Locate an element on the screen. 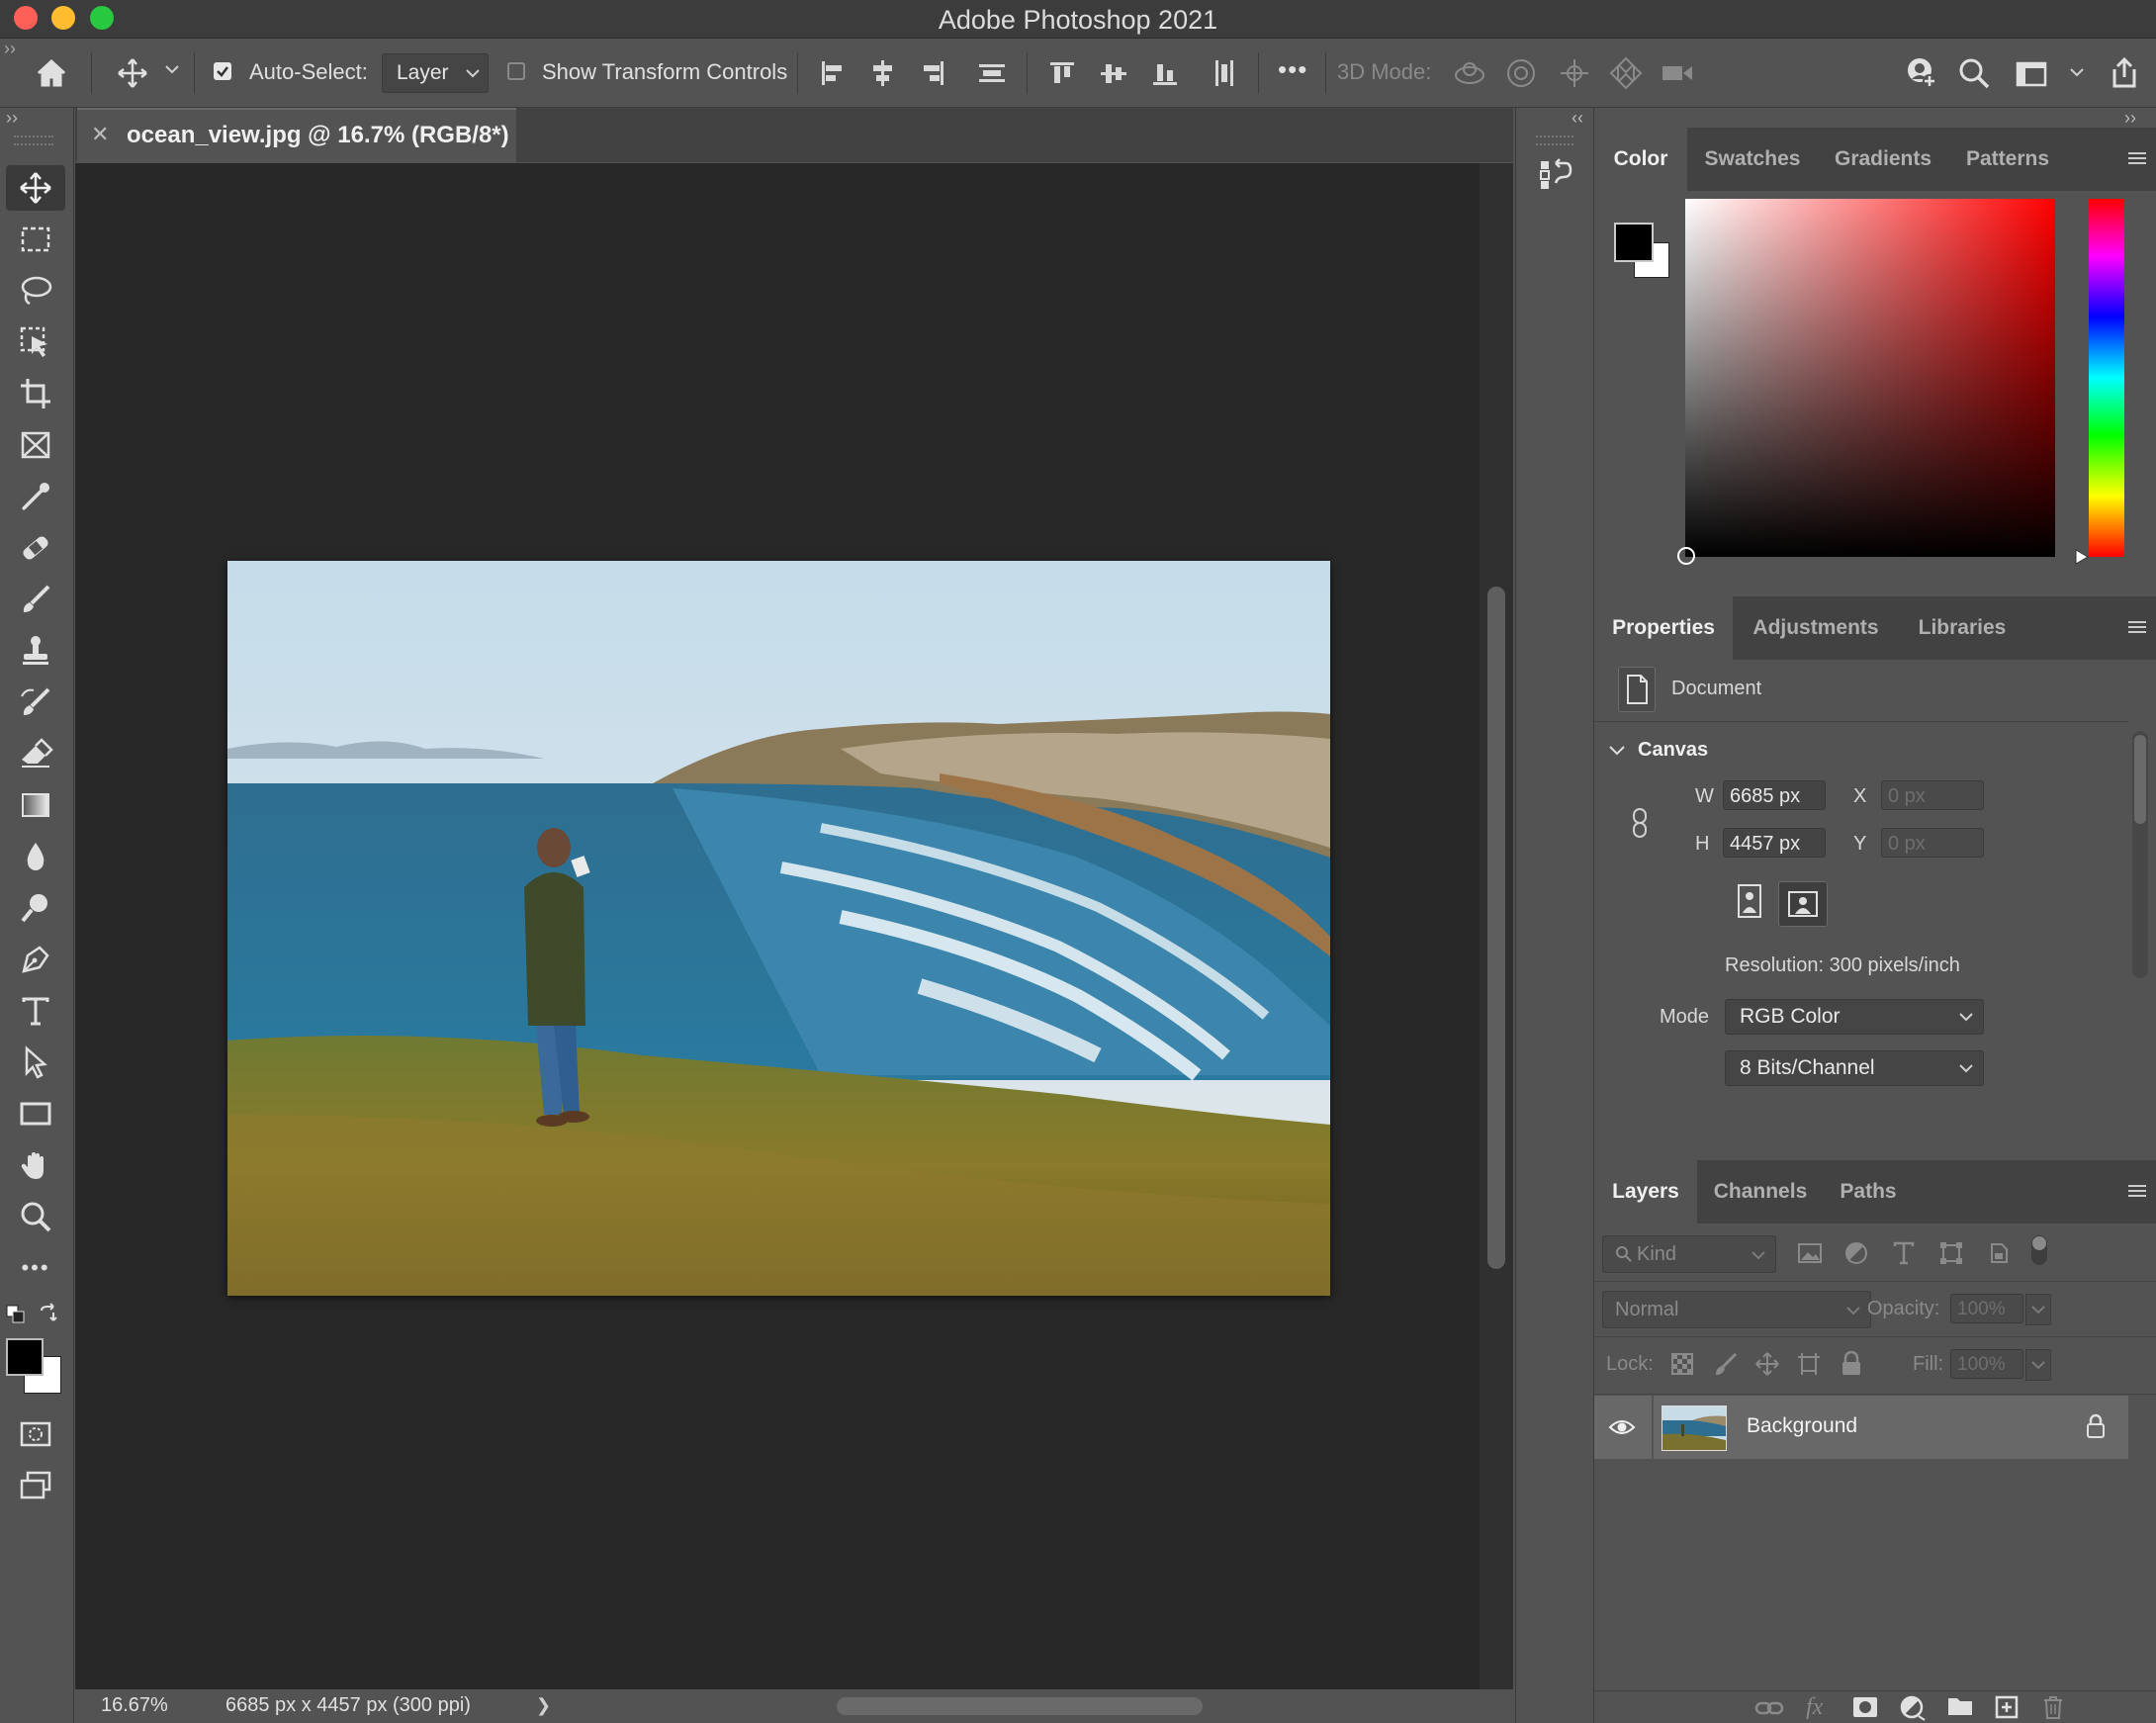 This screenshot has height=1723, width=2156. color-picker-marker is located at coordinates (1686, 556).